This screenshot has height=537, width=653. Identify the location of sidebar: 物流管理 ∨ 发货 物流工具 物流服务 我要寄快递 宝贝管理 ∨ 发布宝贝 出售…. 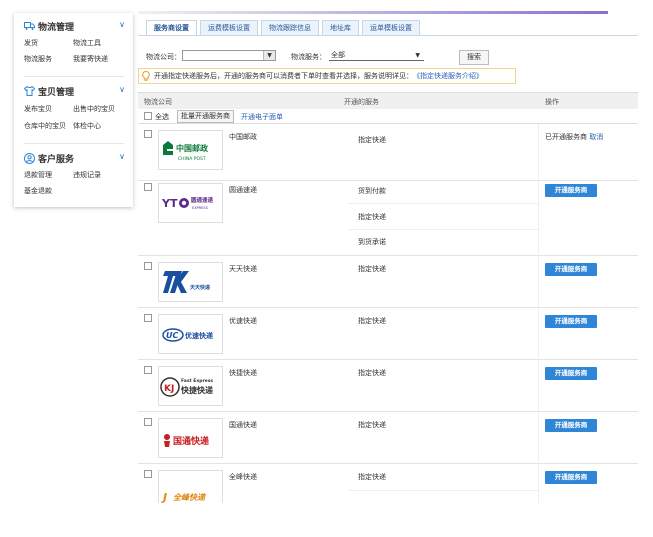
(73, 110).